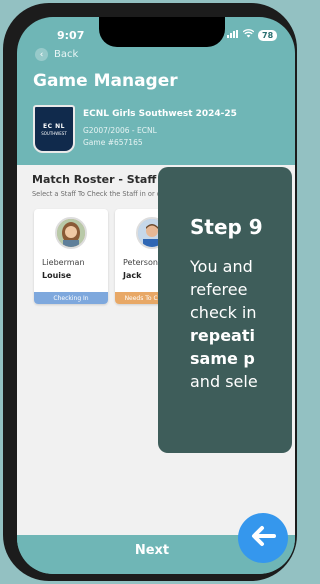 This screenshot has width=320, height=584. Describe the element at coordinates (54, 133) in the screenshot. I see `logo-subtext: SOUTHWEST` at that location.